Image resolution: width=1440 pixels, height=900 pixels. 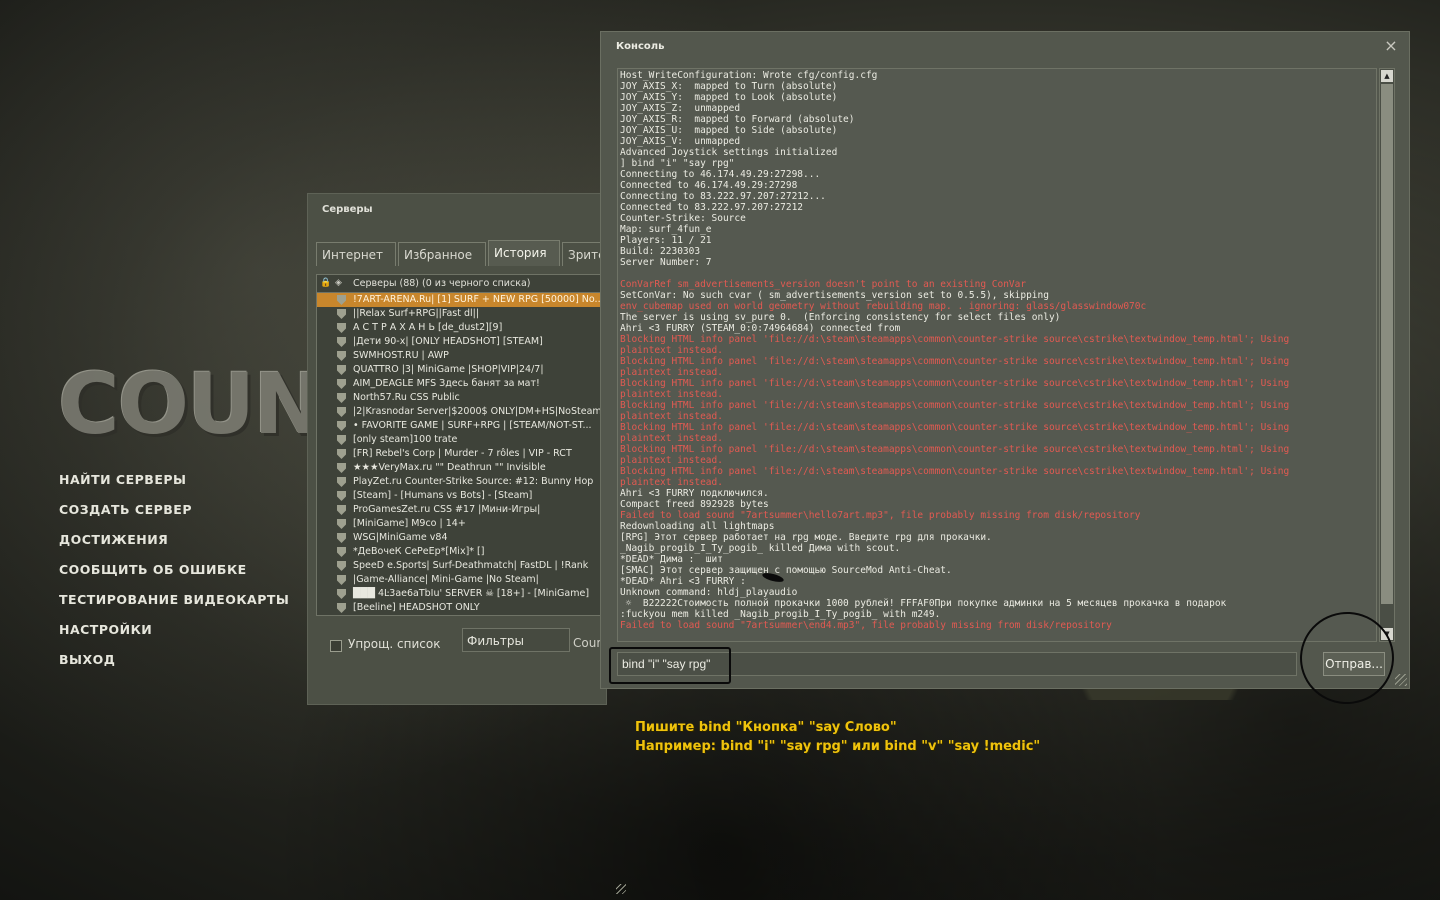 I want to click on servers-window-title: Серверы, so click(x=347, y=209).